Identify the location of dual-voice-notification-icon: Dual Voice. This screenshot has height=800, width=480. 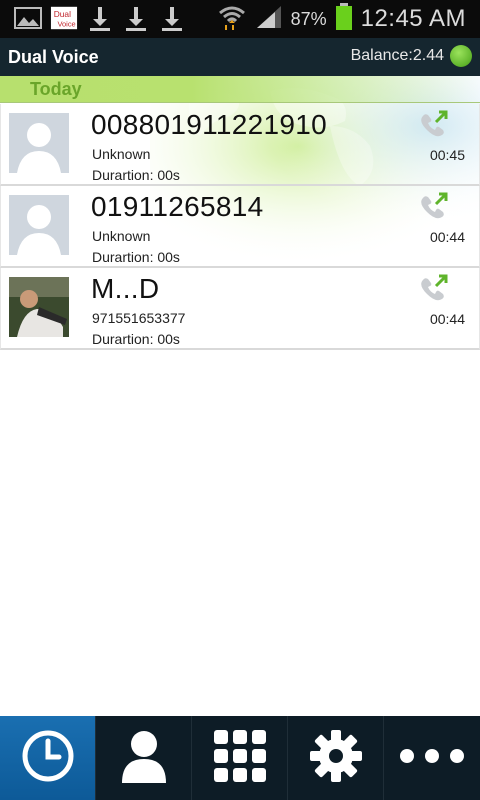
(64, 18).